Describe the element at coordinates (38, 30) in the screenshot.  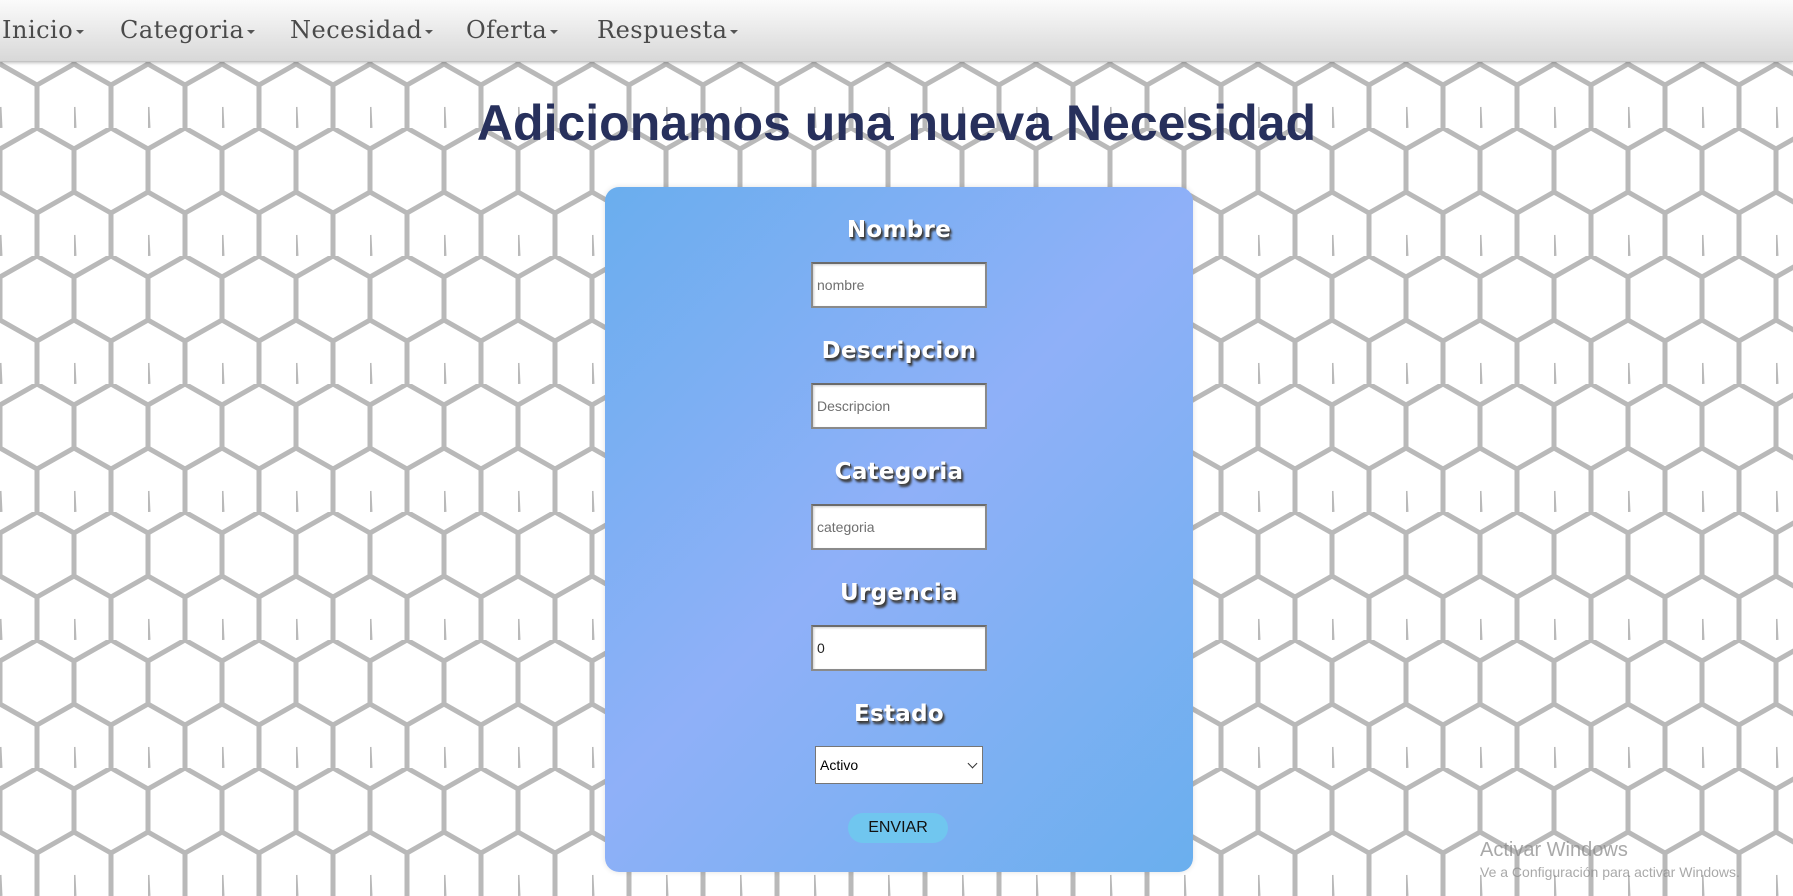
I see `nav-item-label: Inicio` at that location.